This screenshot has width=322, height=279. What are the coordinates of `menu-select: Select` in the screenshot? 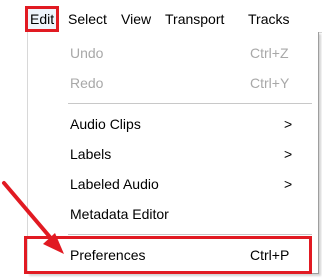 It's located at (87, 19).